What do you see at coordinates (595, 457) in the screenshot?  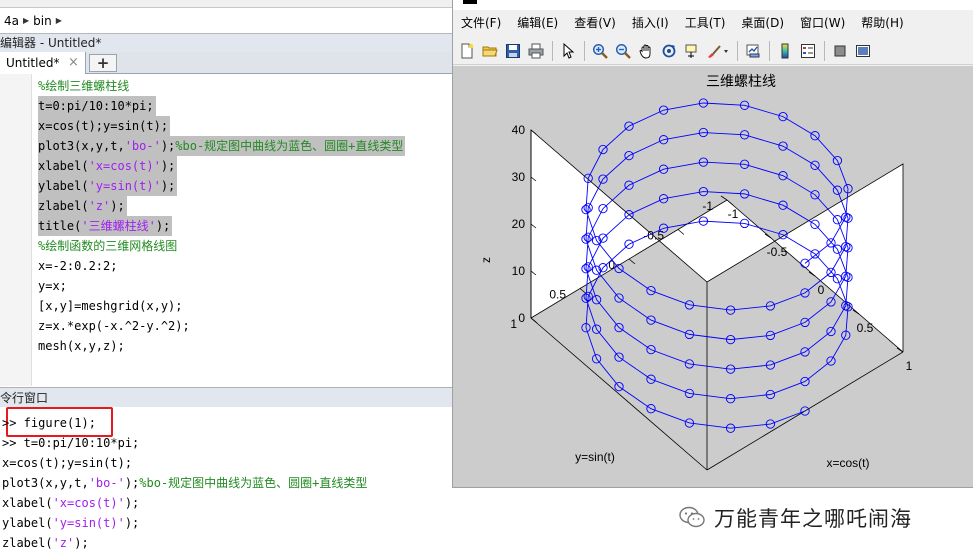 I see `y-axis-label: y=sin(t)` at bounding box center [595, 457].